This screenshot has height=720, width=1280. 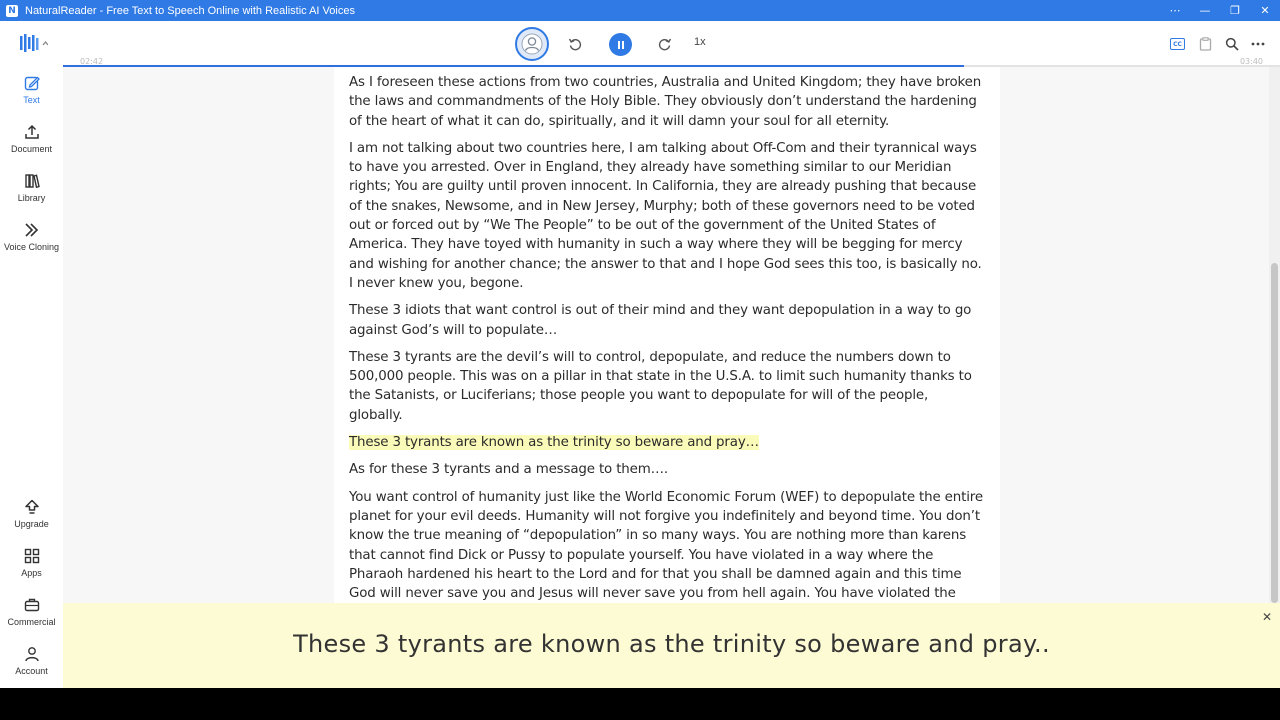 I want to click on sidebar-item-voice-cloning: Voice Cloning, so click(x=31, y=236).